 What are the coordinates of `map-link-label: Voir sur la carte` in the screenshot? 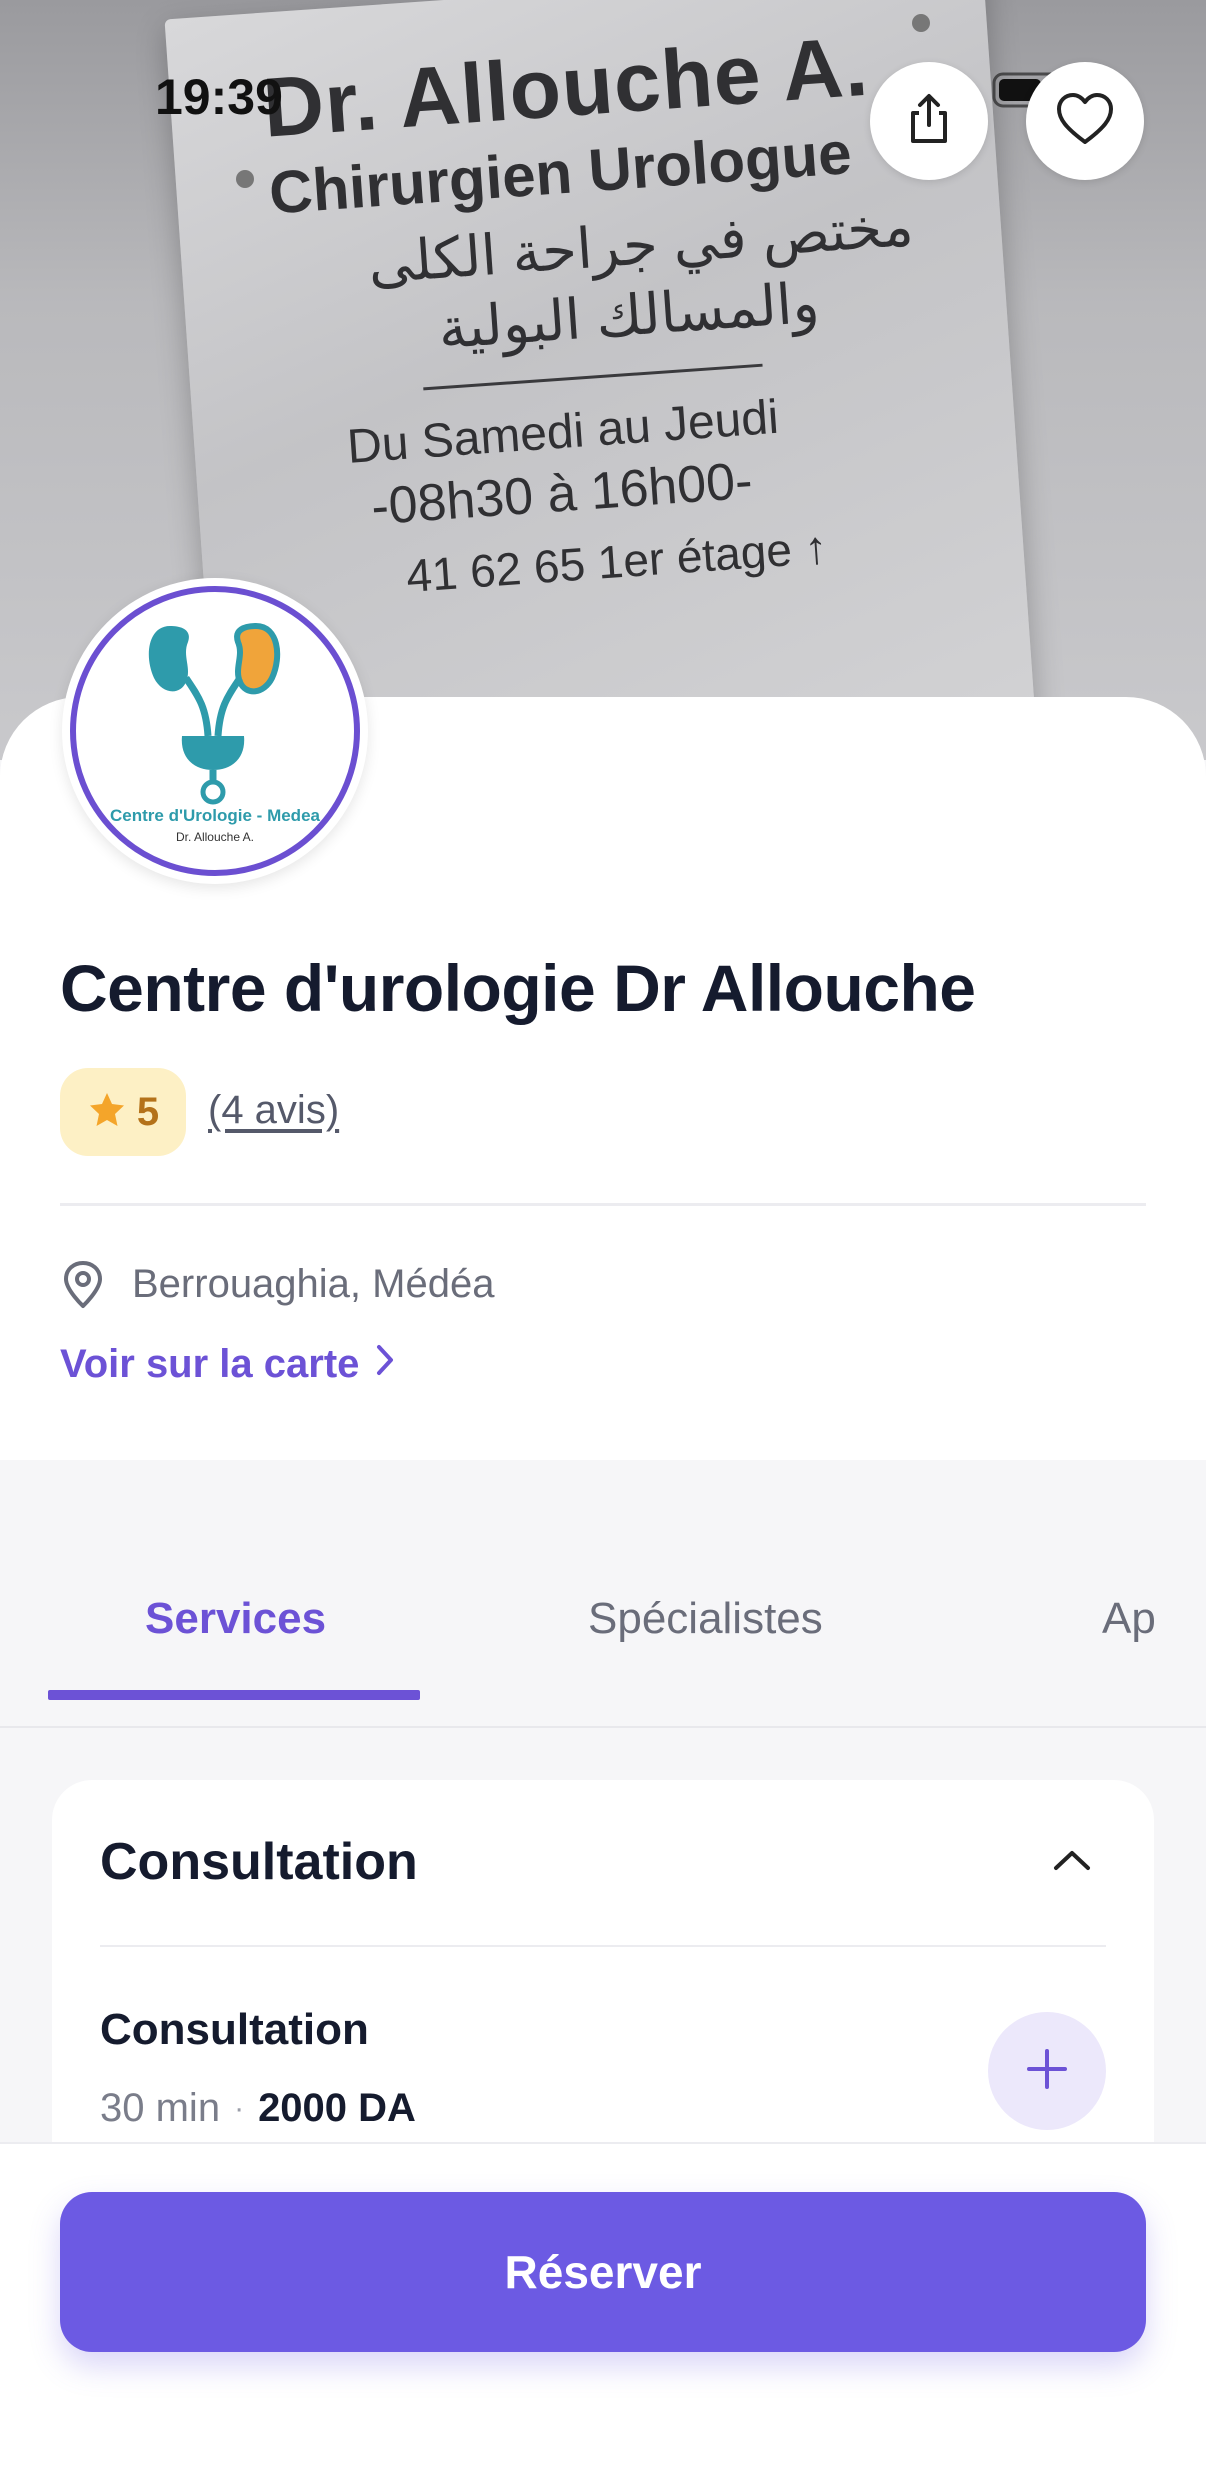 It's located at (210, 1364).